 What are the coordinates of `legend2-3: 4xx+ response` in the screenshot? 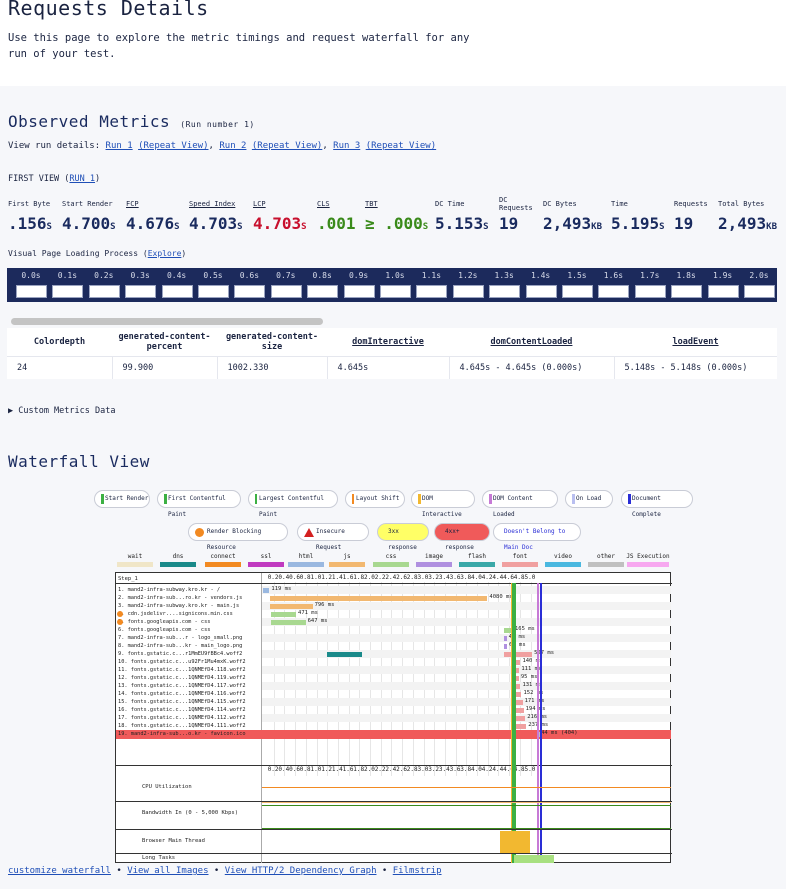 It's located at (462, 537).